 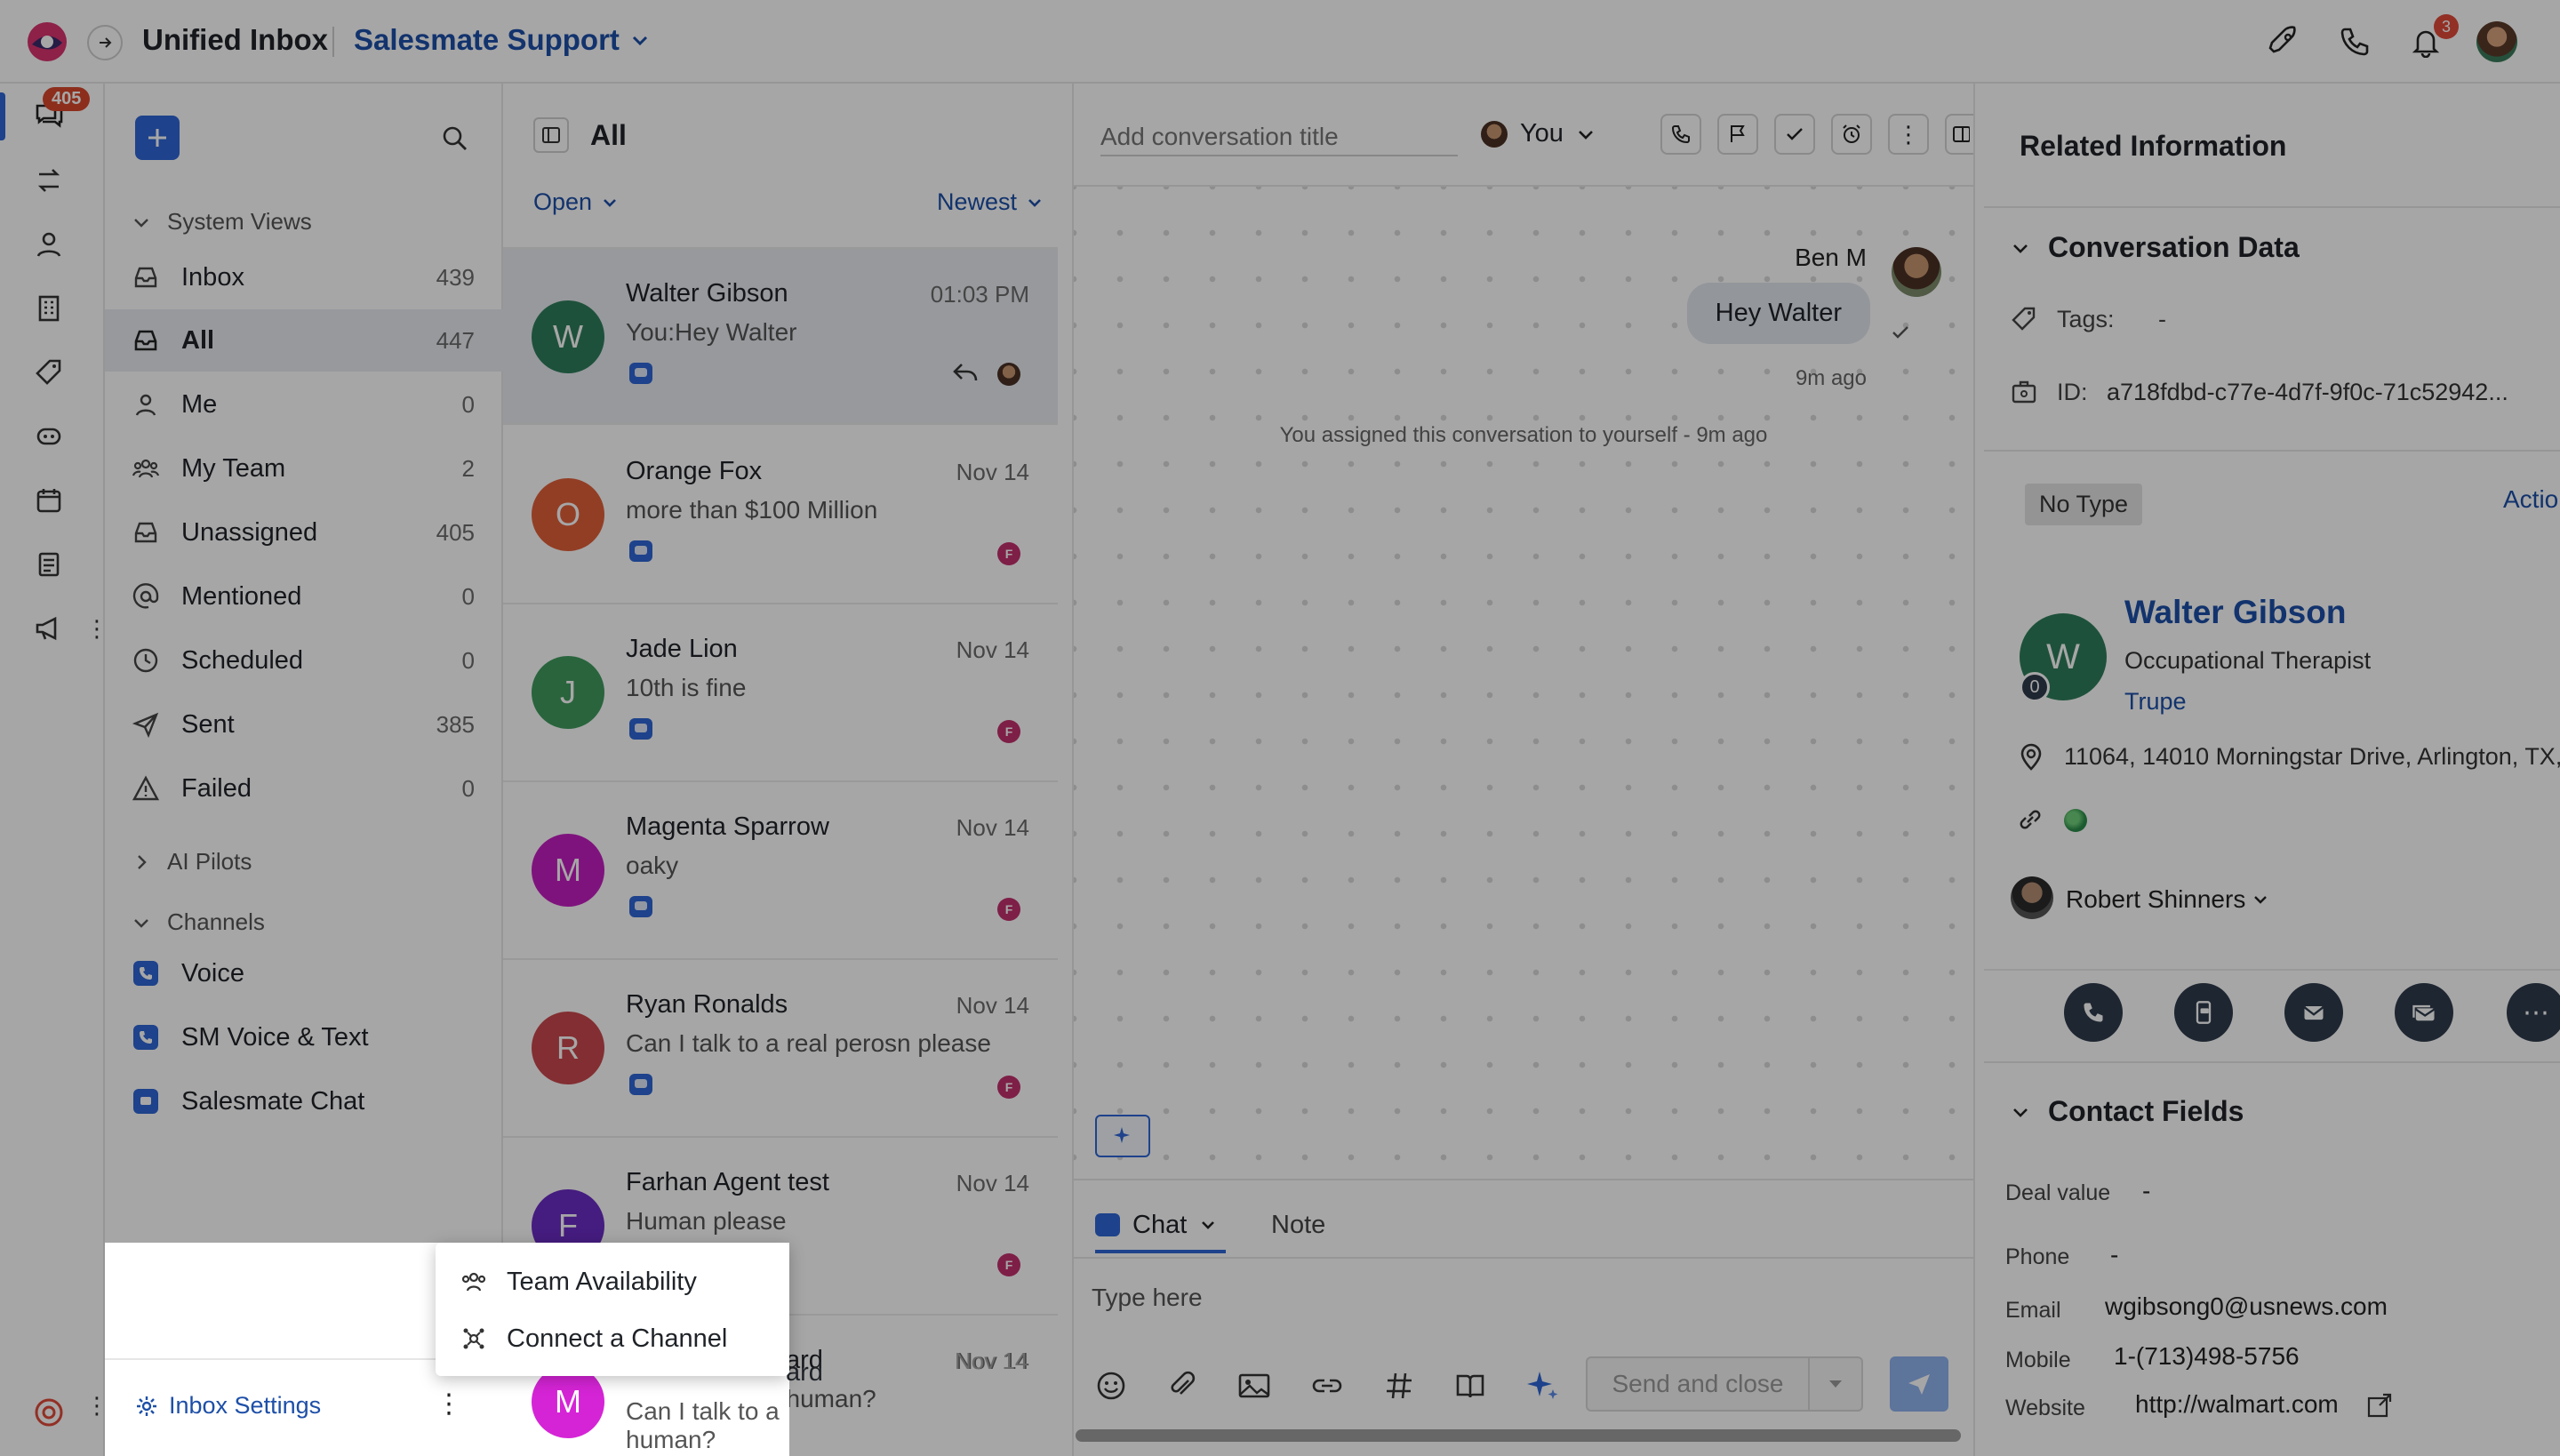 What do you see at coordinates (612, 1309) in the screenshot?
I see `settings-popup-menu: Team Availability Connect a Channel` at bounding box center [612, 1309].